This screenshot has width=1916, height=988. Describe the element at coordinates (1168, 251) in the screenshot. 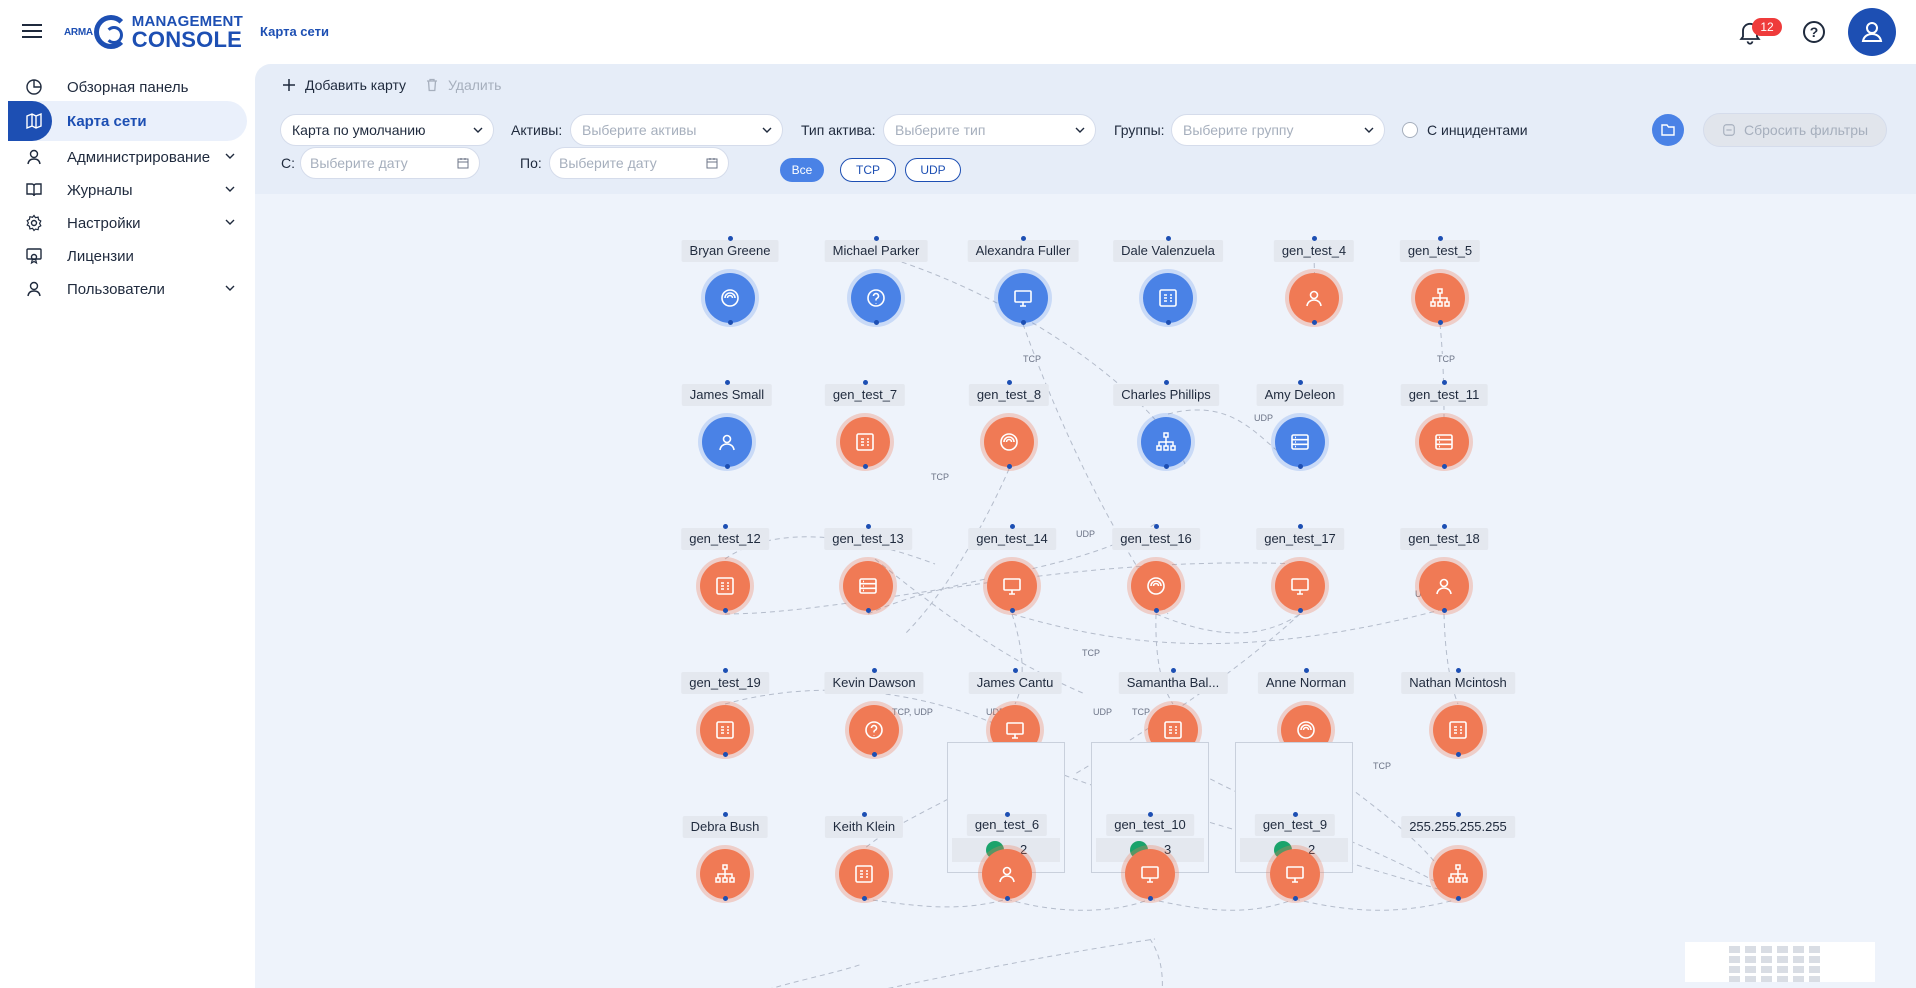

I see `node-label: Dale Valenzuela` at that location.